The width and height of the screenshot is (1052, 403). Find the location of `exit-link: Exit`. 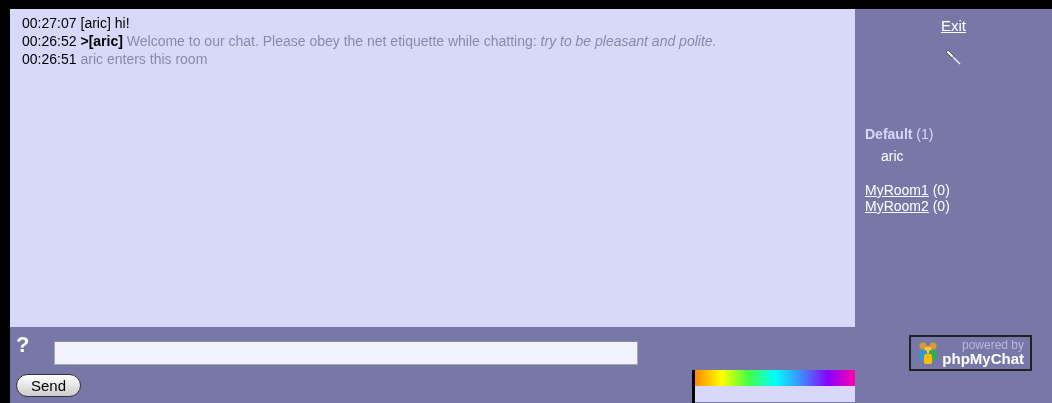

exit-link: Exit is located at coordinates (953, 25).